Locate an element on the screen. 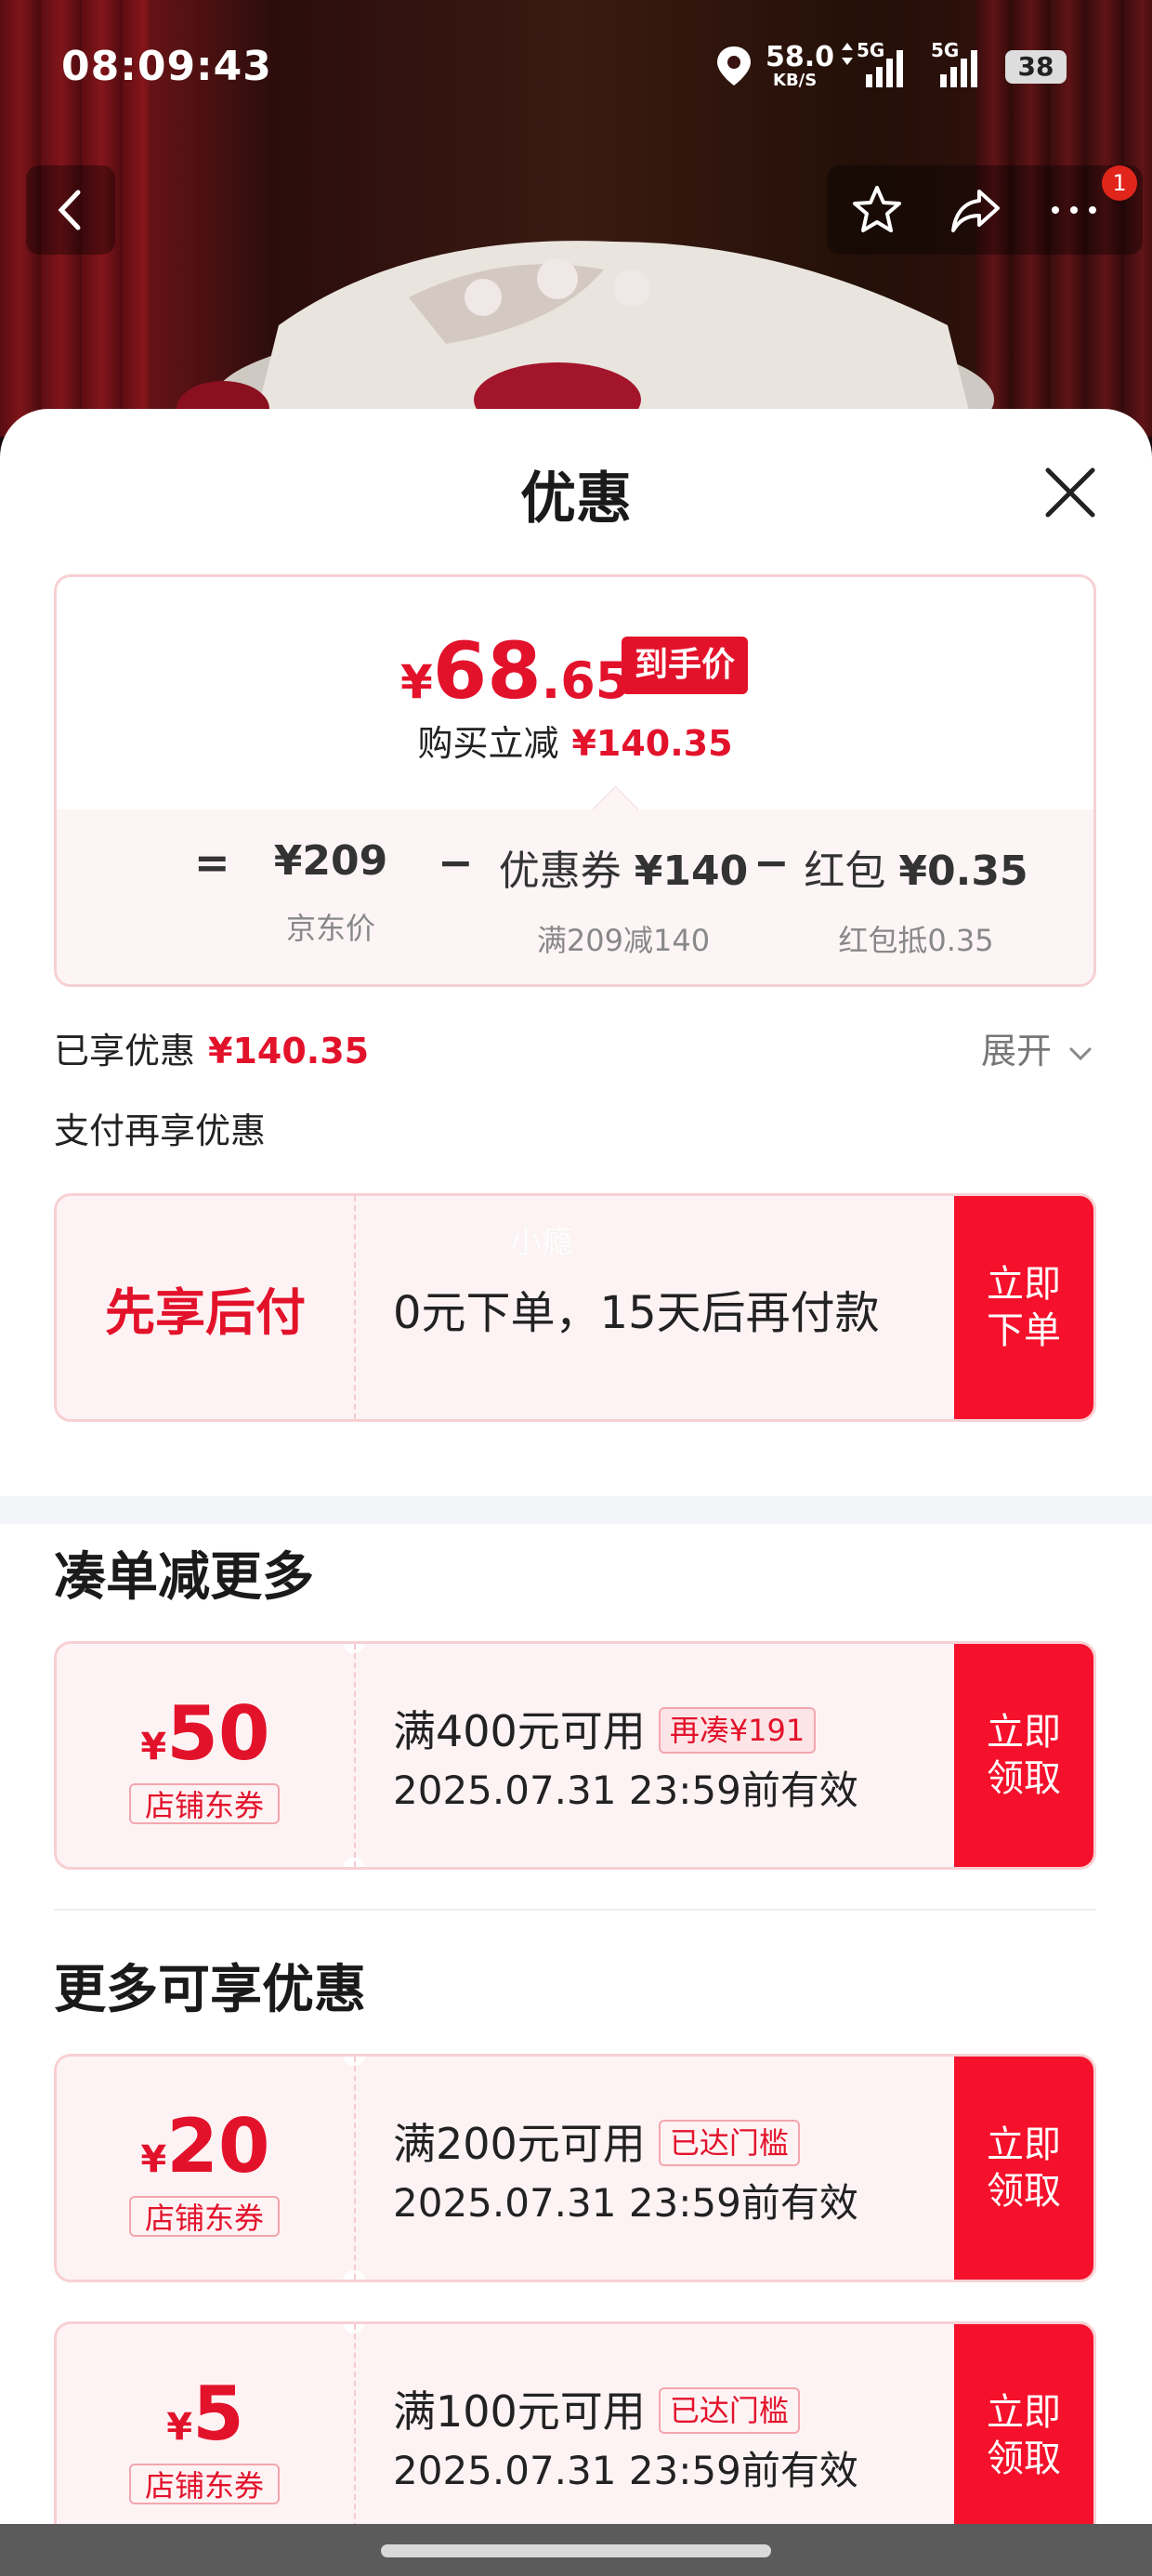  breakdown-sub: 京东价 is located at coordinates (330, 928).